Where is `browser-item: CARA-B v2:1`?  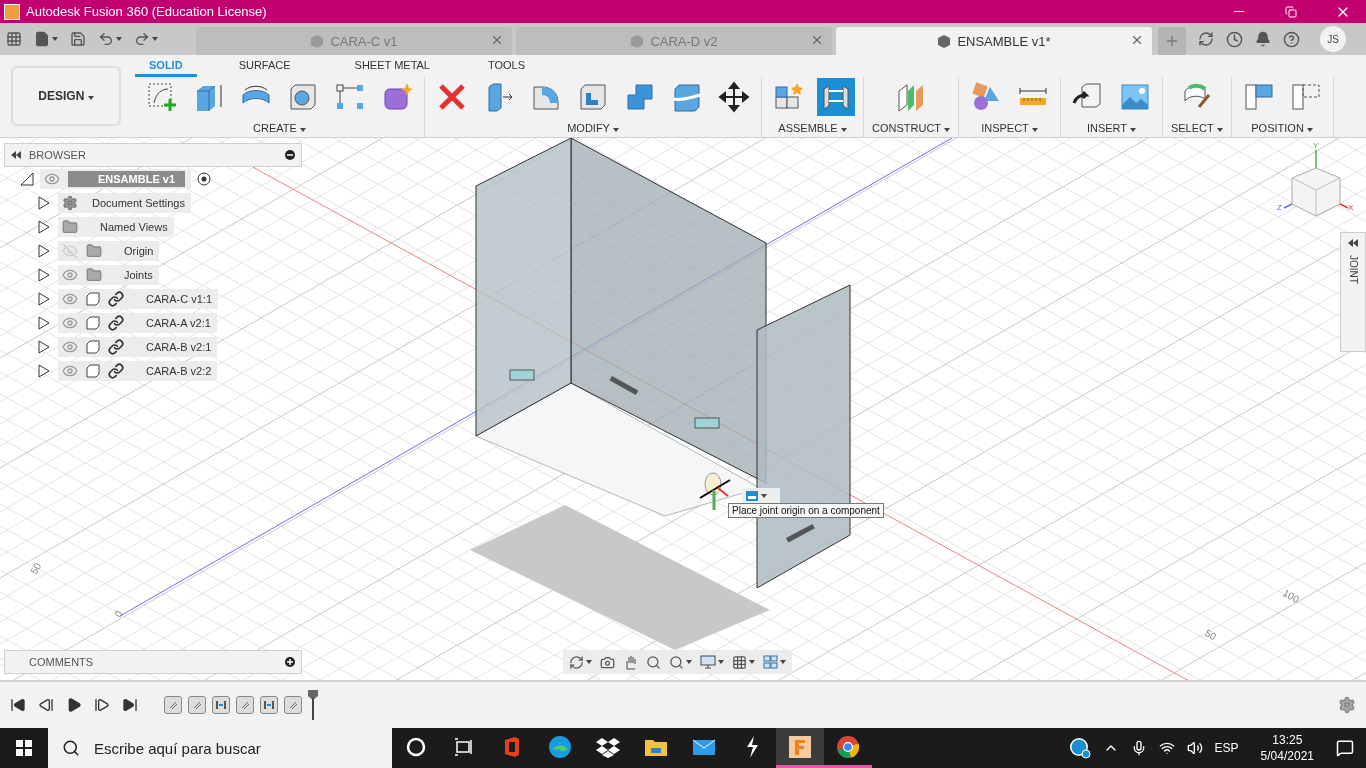
browser-item: CARA-B v2:1 is located at coordinates (138, 347).